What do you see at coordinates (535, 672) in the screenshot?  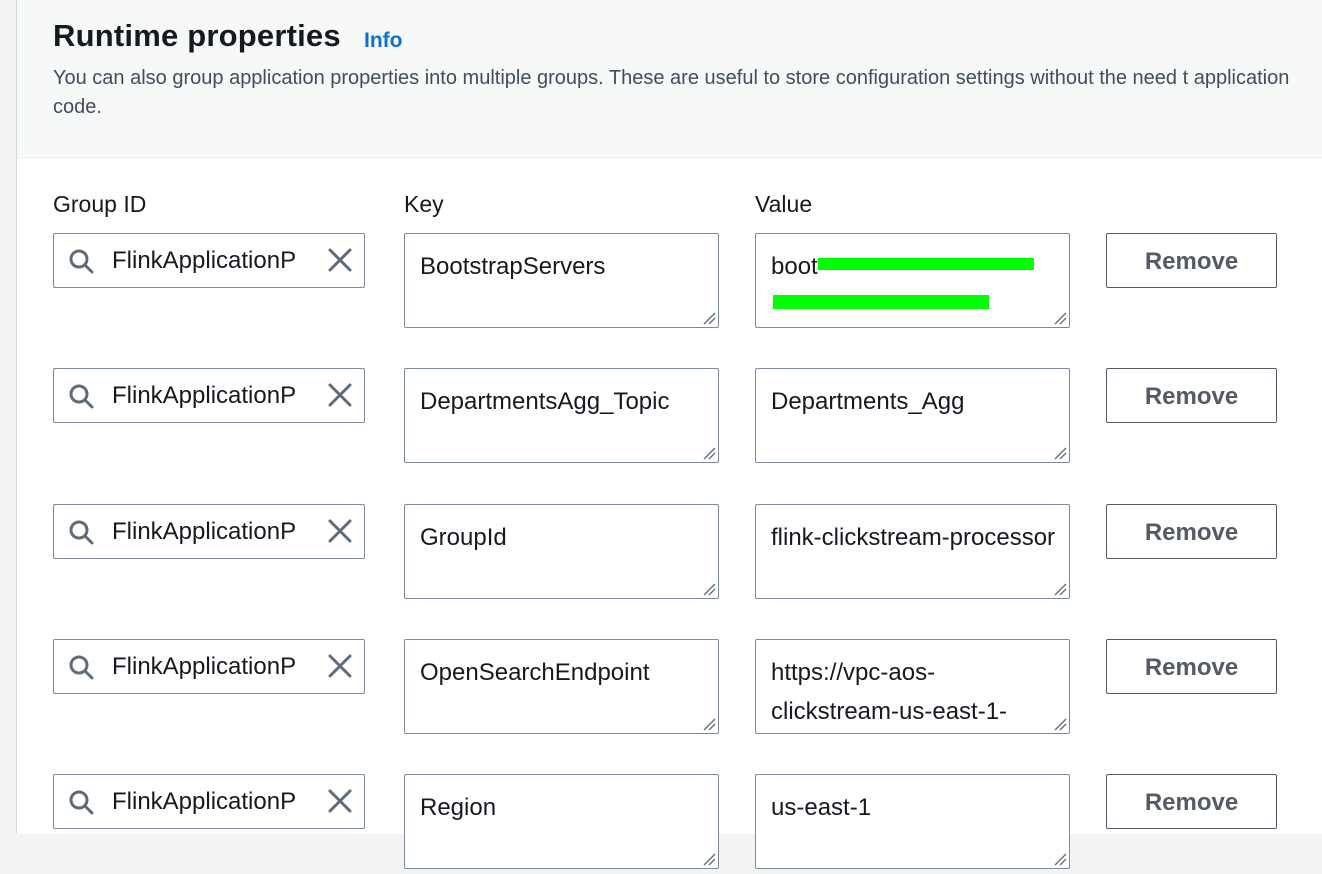 I see `key-value: OpenSearchEndpoint` at bounding box center [535, 672].